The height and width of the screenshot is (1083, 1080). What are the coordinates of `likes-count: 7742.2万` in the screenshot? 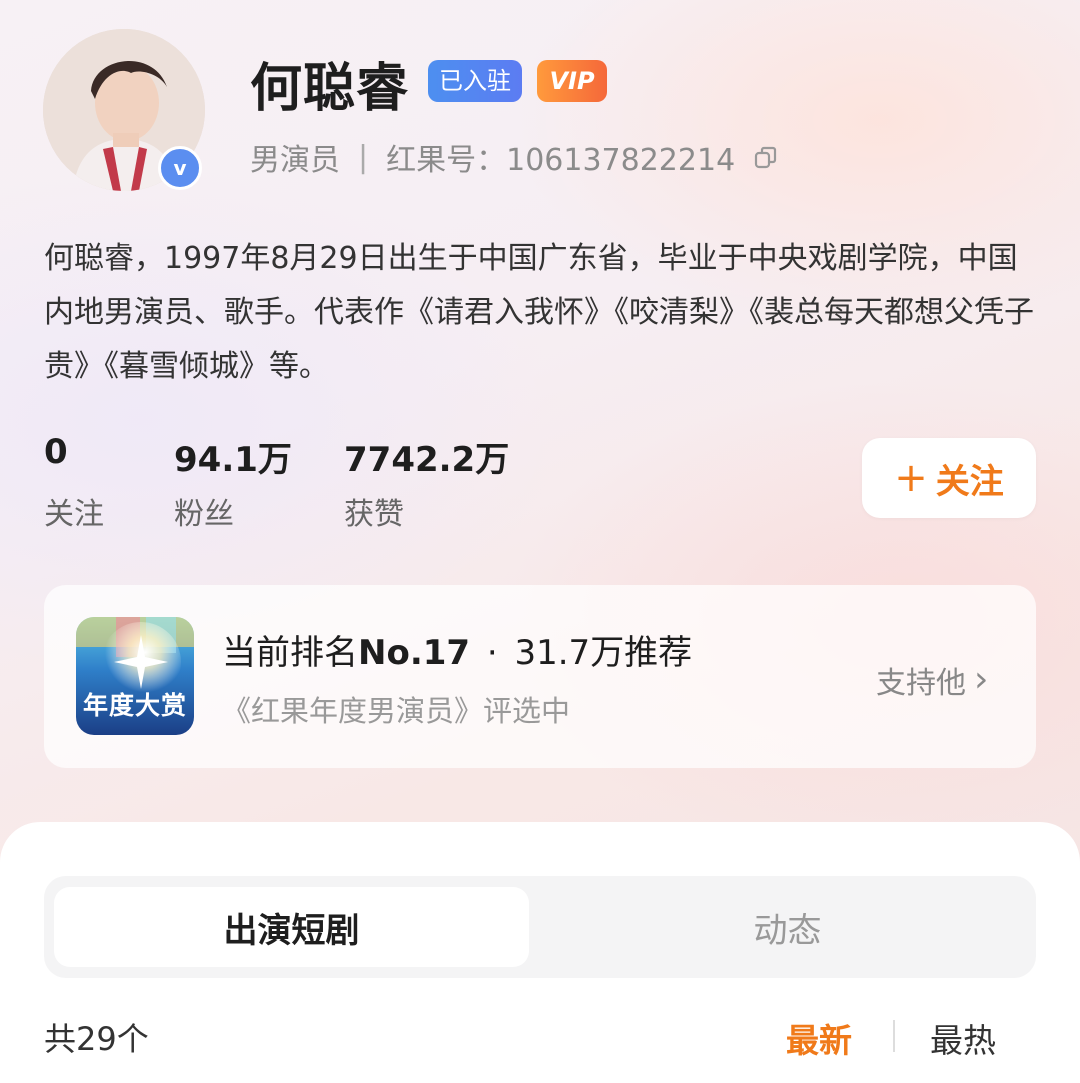 It's located at (427, 460).